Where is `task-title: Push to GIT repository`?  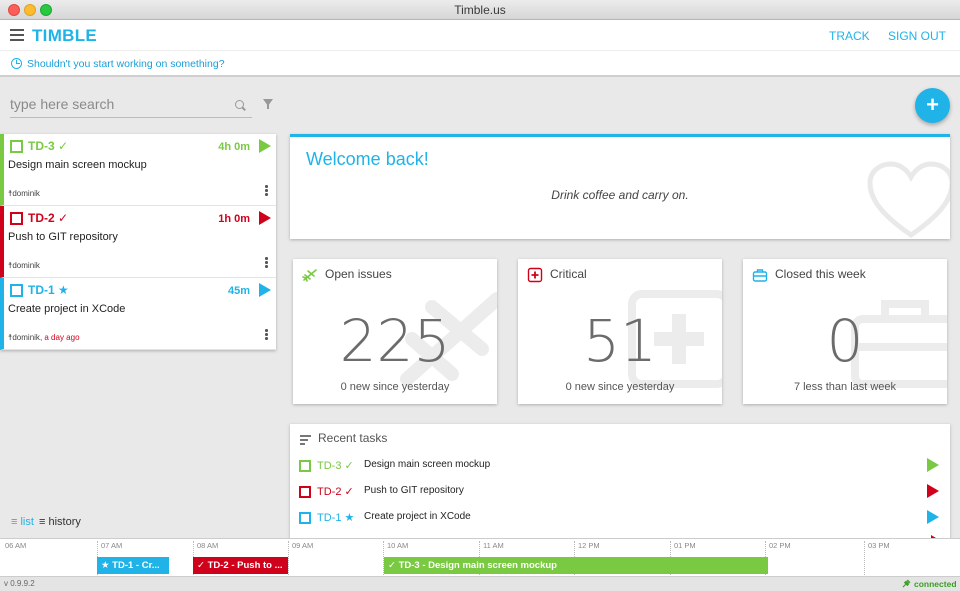
task-title: Push to GIT repository is located at coordinates (63, 237).